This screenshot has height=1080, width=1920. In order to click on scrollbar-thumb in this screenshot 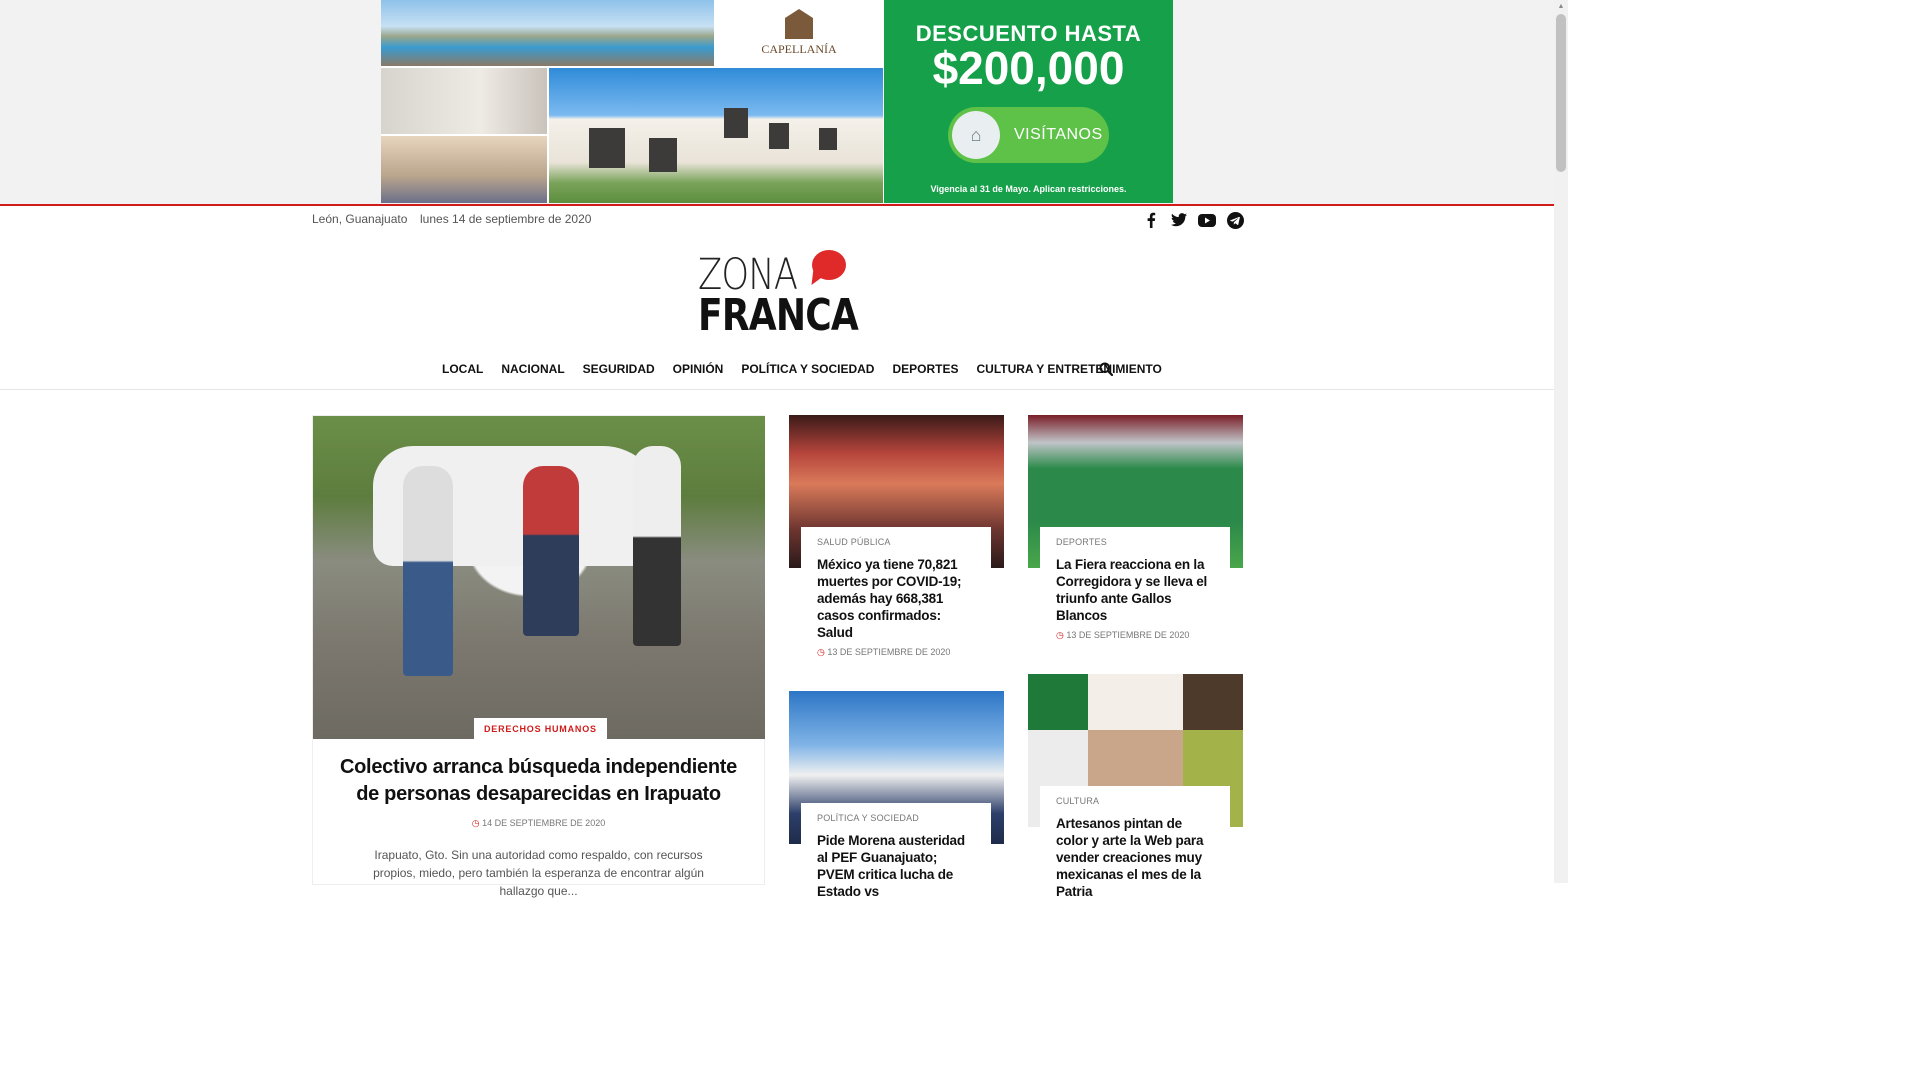, I will do `click(1561, 93)`.